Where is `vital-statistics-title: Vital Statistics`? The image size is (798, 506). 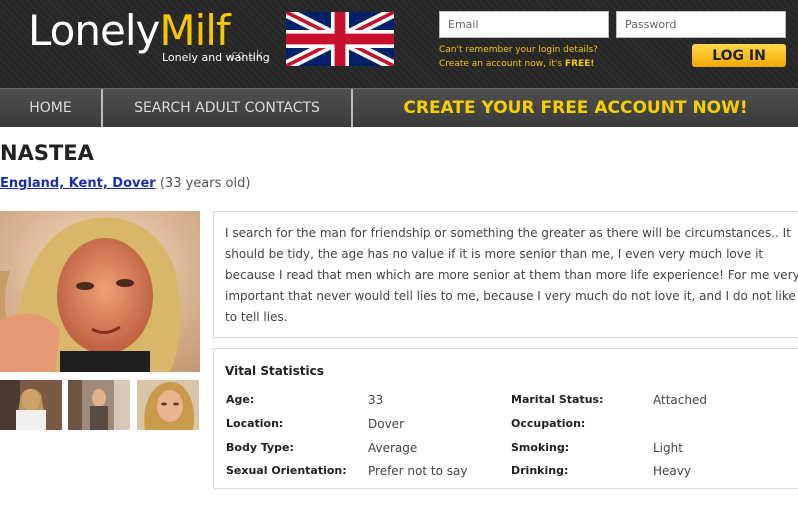 vital-statistics-title: Vital Statistics is located at coordinates (274, 371).